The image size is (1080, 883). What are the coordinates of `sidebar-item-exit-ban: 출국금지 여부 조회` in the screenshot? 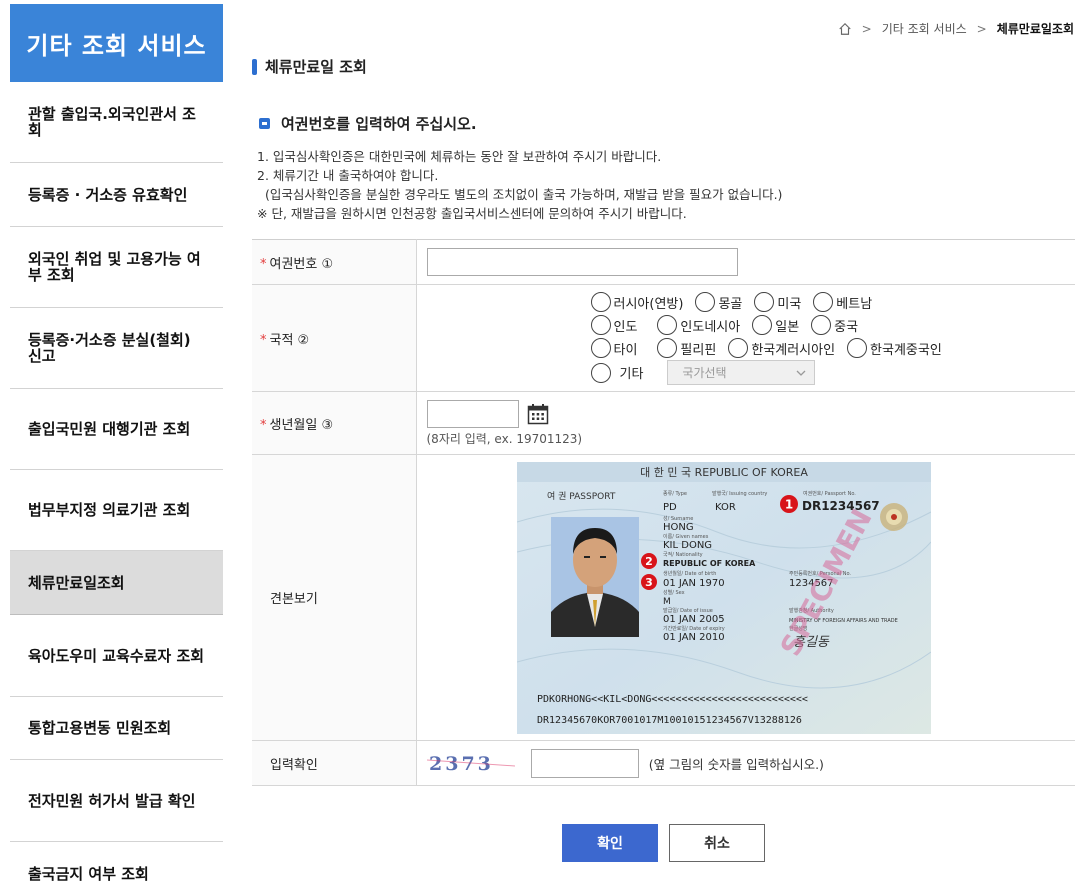 It's located at (116, 862).